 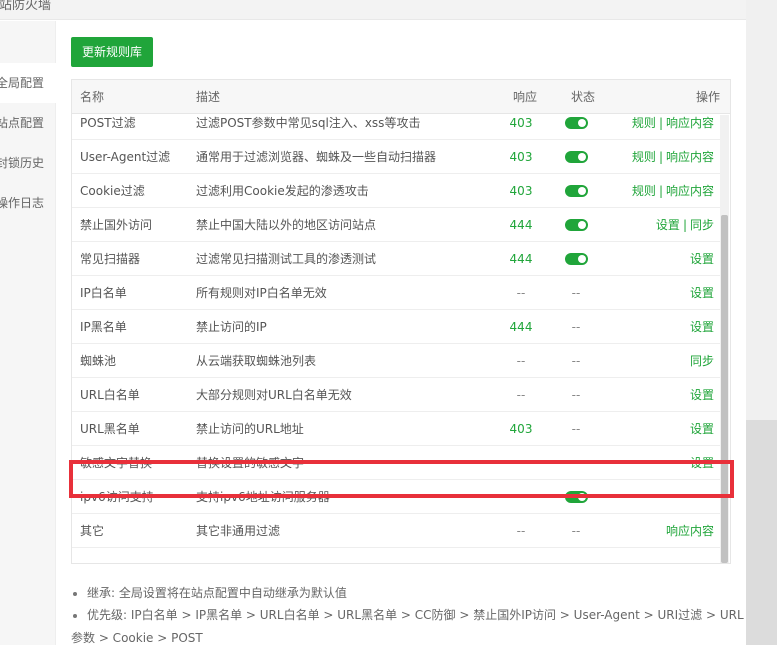 What do you see at coordinates (28, 83) in the screenshot?
I see `sidebar-item-global-config: 全局配置` at bounding box center [28, 83].